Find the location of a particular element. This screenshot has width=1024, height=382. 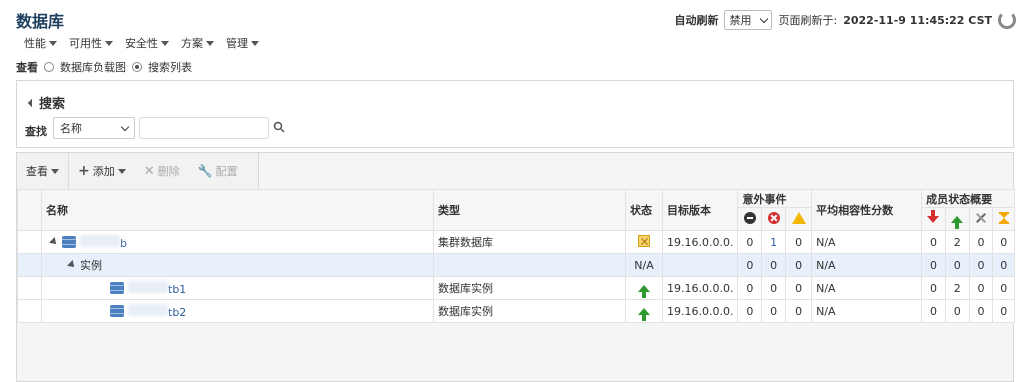

group-name: 实例 is located at coordinates (91, 265).